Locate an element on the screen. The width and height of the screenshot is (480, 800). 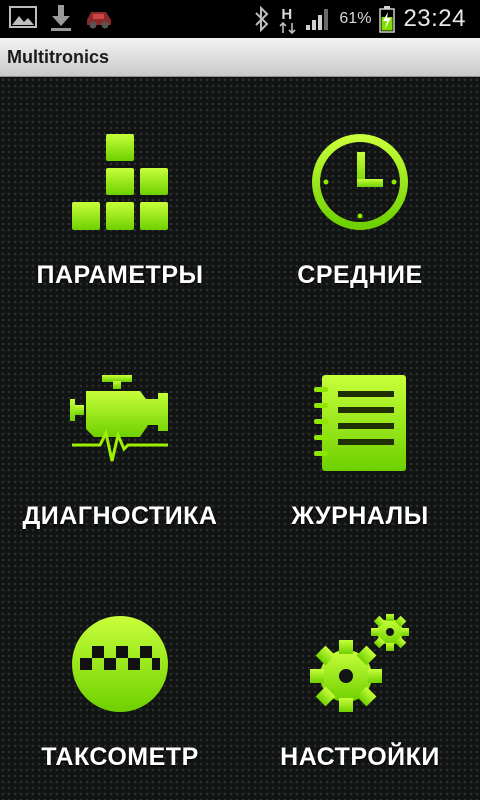
bluetooth-icon is located at coordinates (262, 19).